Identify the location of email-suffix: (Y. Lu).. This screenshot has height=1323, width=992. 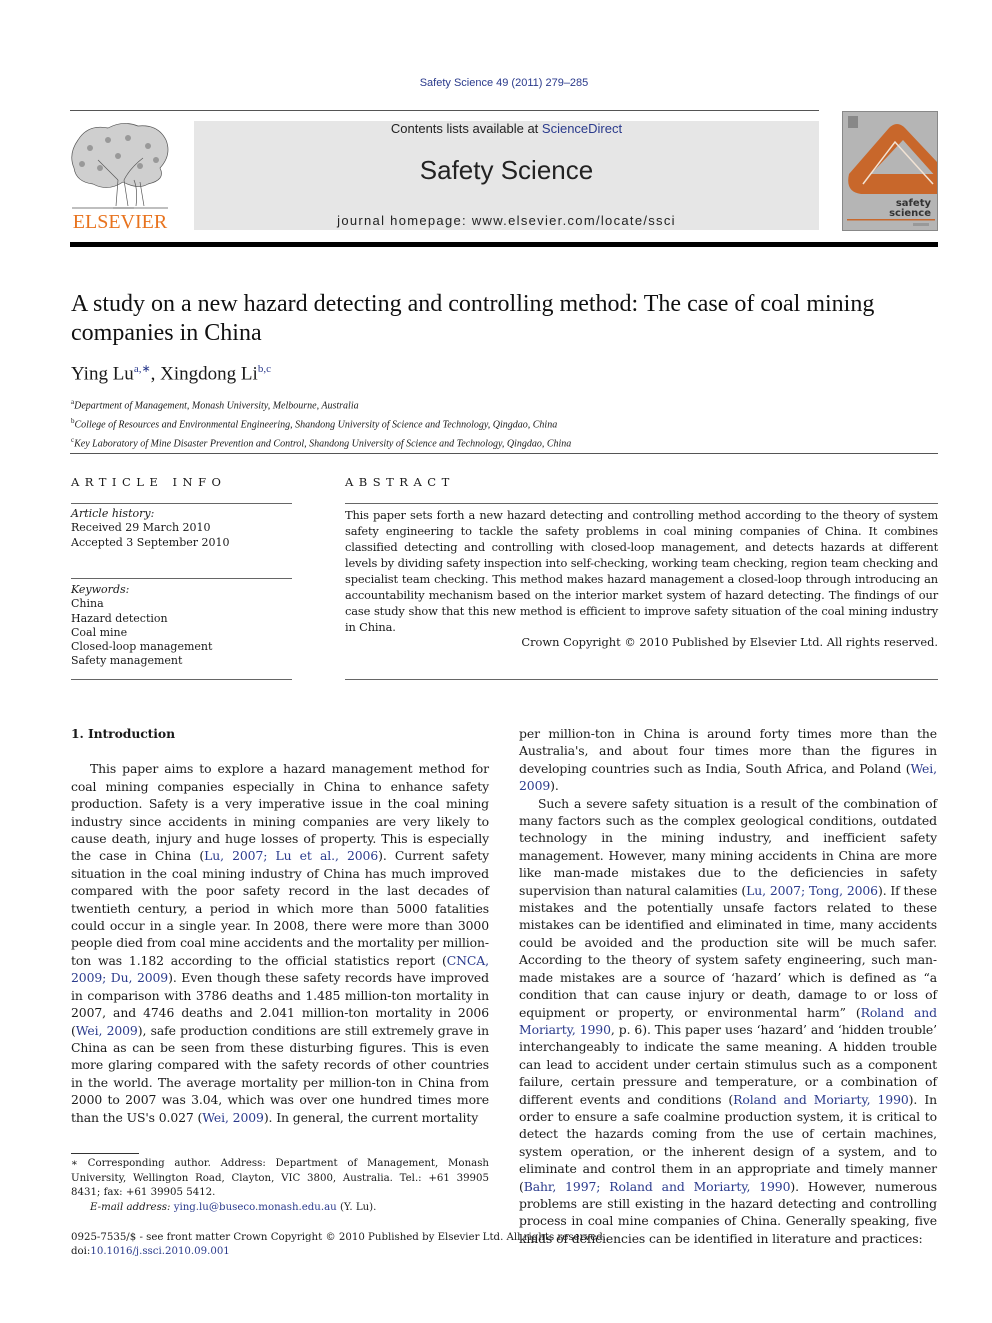
(356, 1207).